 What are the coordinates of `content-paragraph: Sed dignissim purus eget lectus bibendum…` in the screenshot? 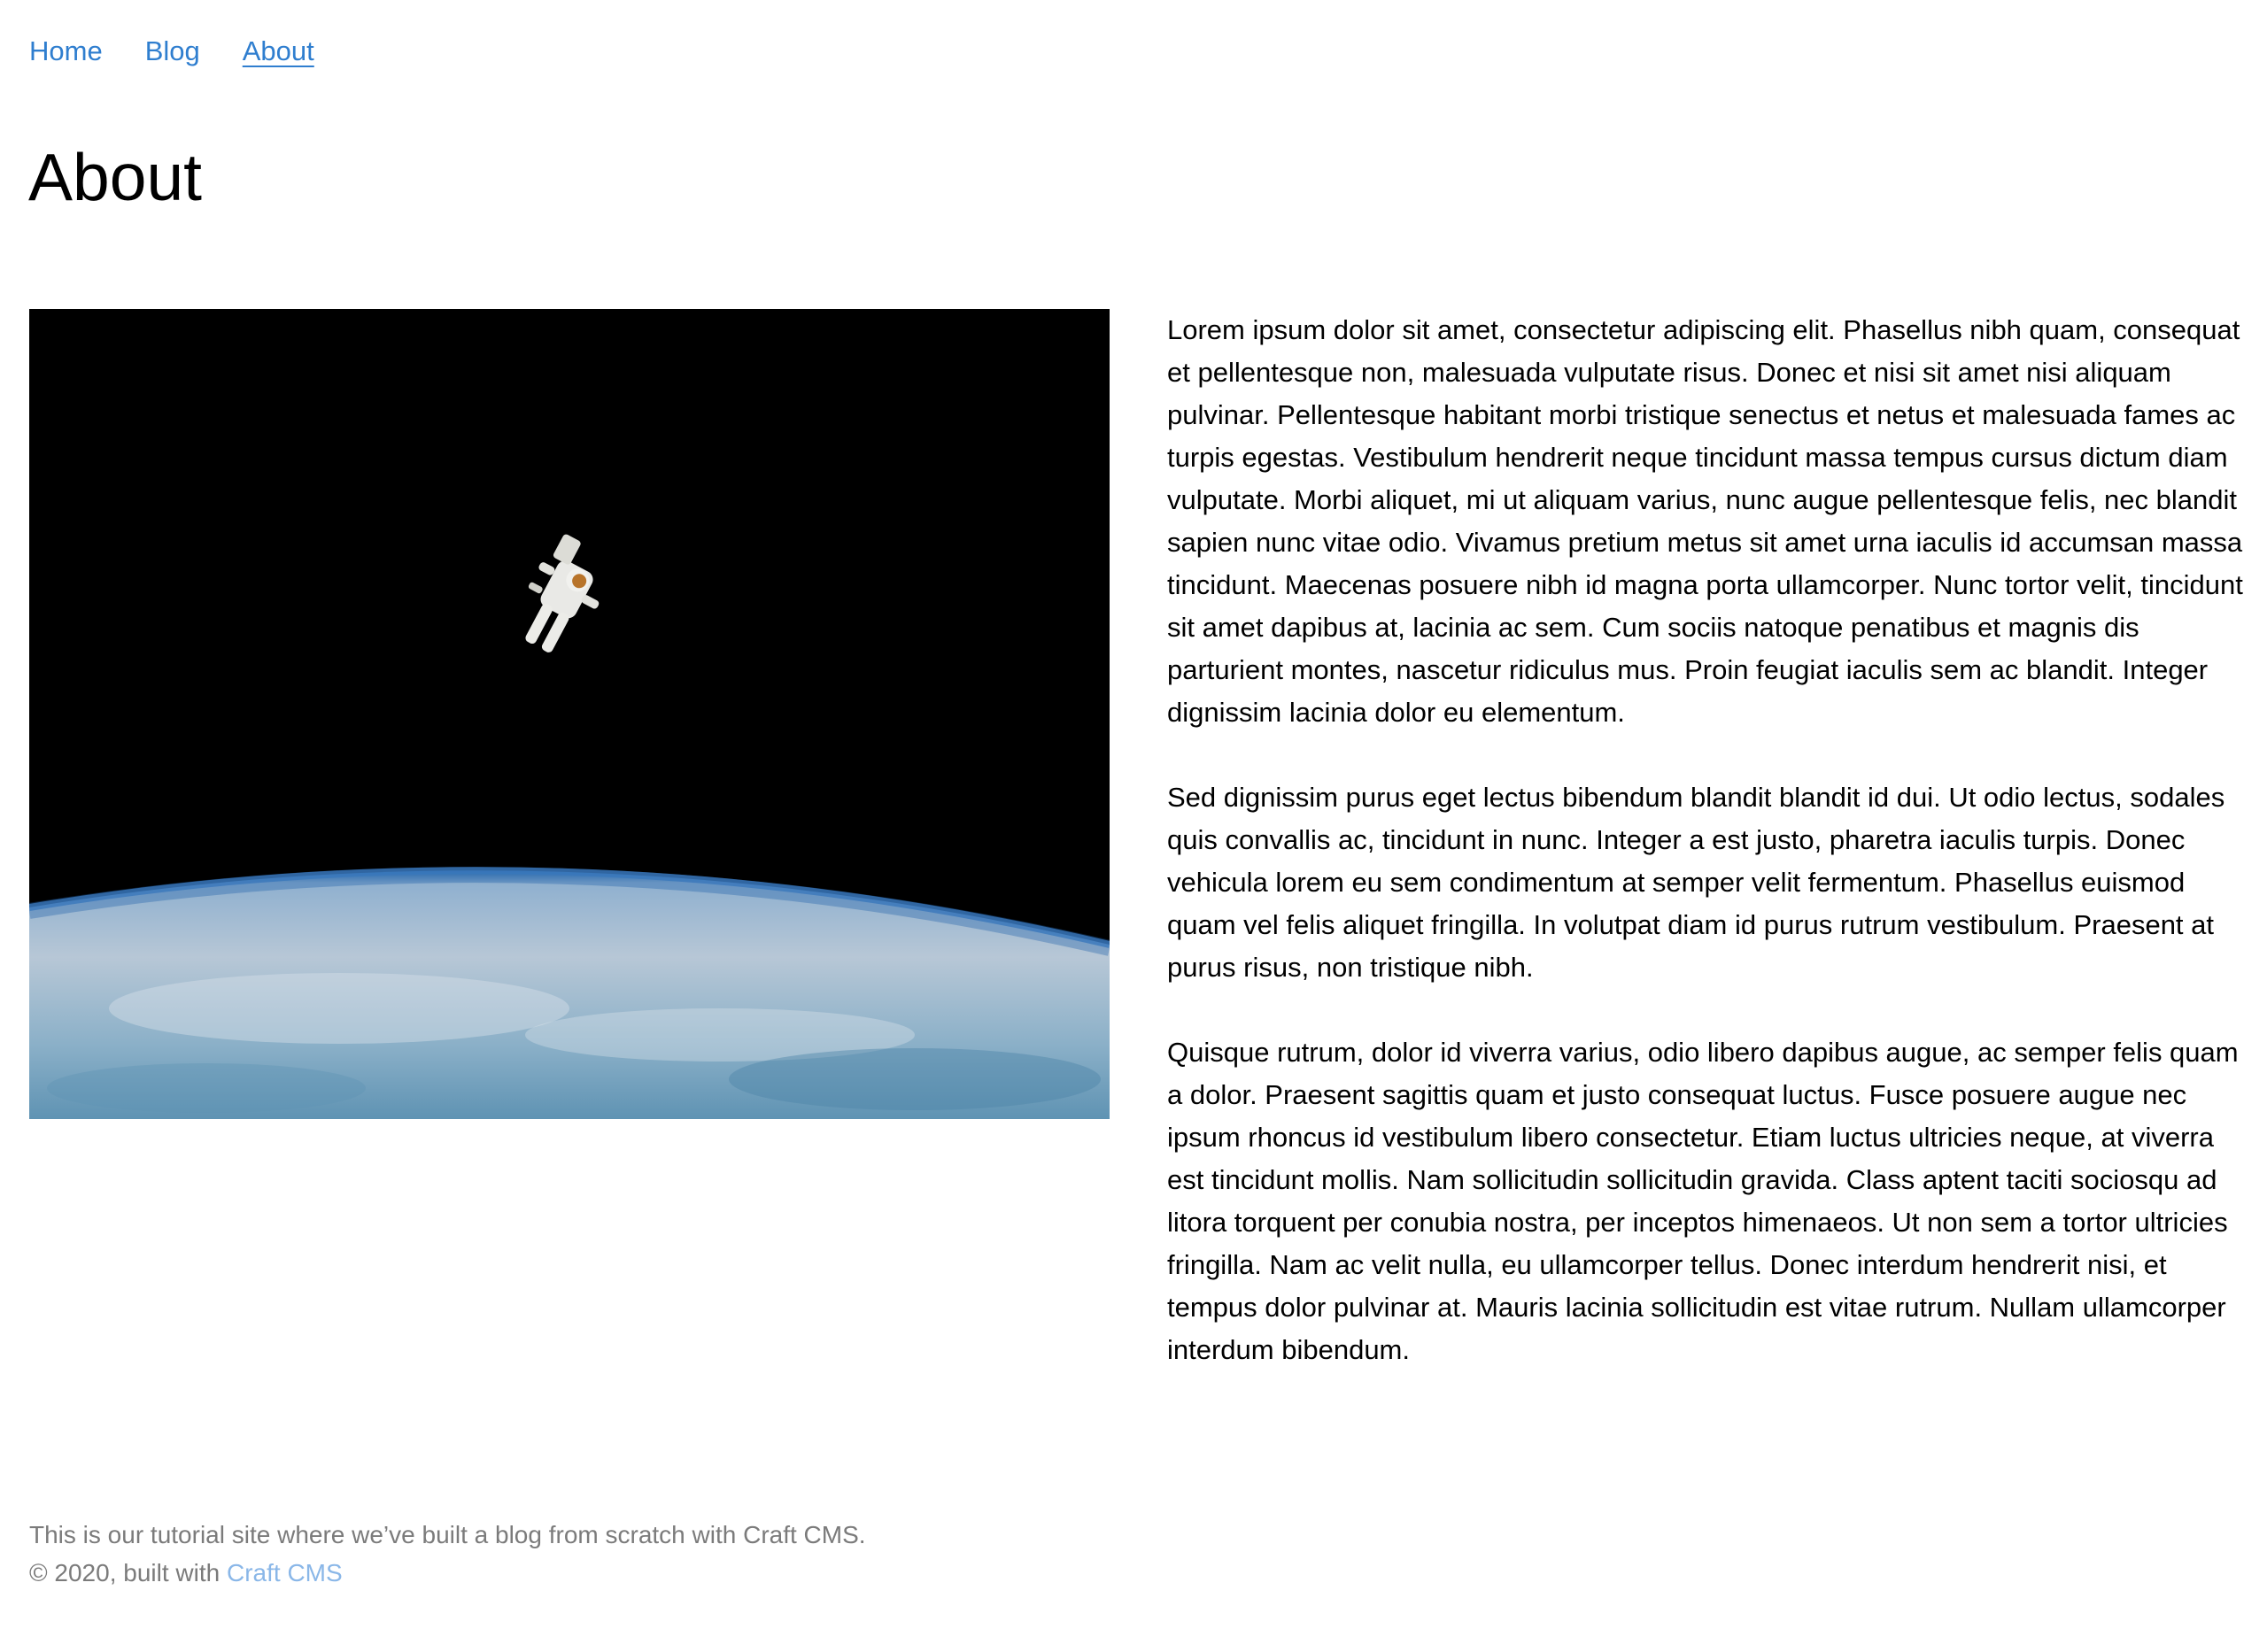 It's located at (1696, 882).